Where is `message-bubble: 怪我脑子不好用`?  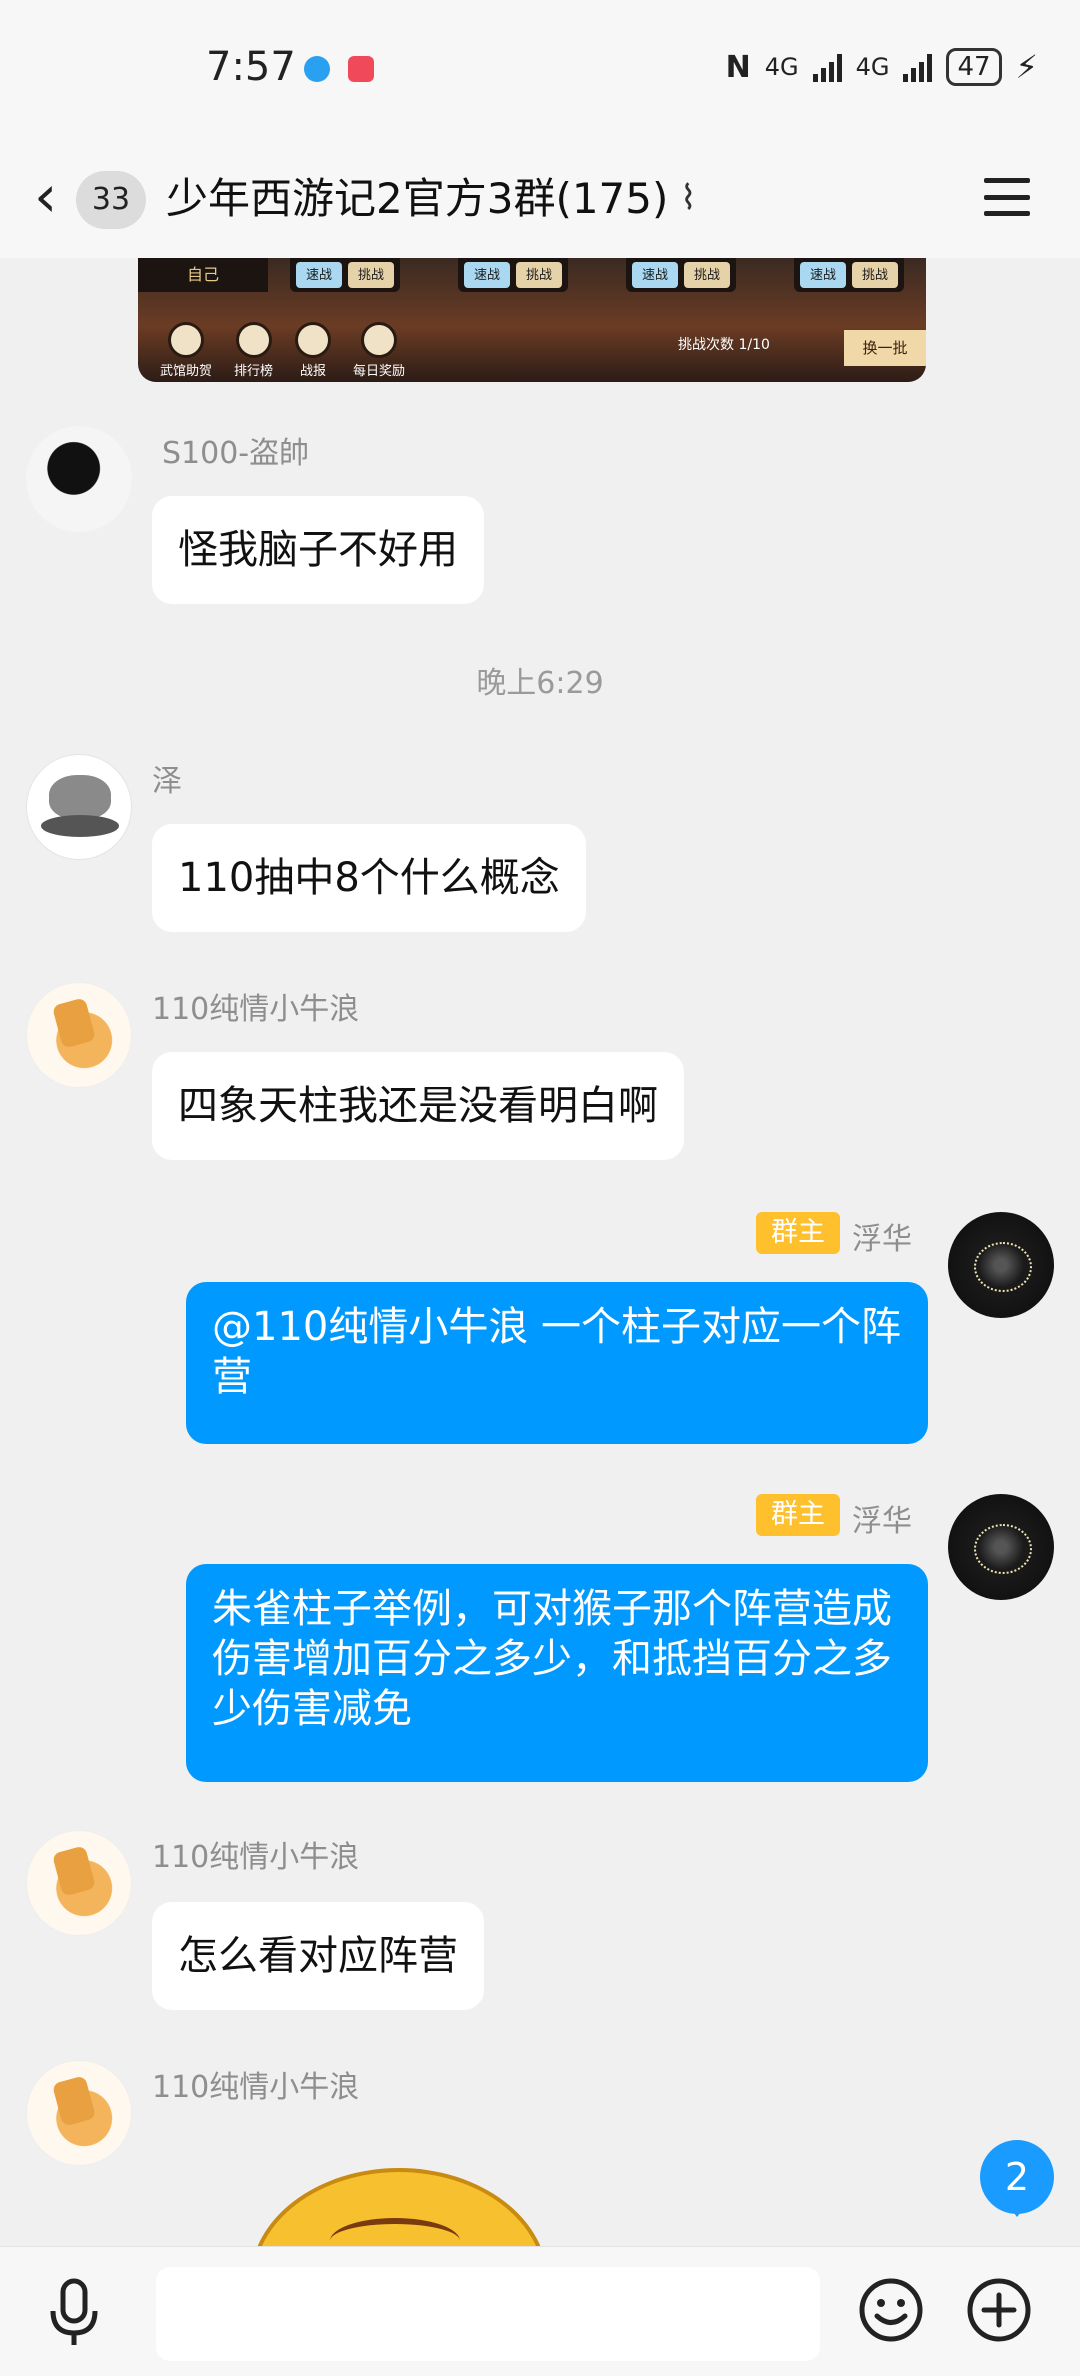
message-bubble: 怪我脑子不好用 is located at coordinates (318, 550).